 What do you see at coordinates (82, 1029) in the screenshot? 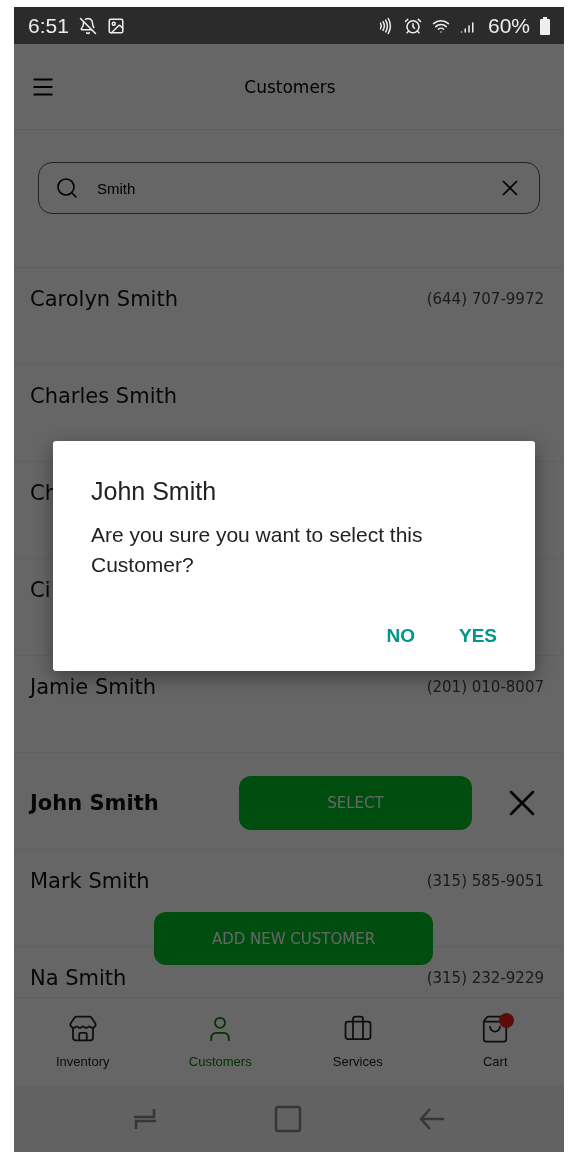
I see `store-icon` at bounding box center [82, 1029].